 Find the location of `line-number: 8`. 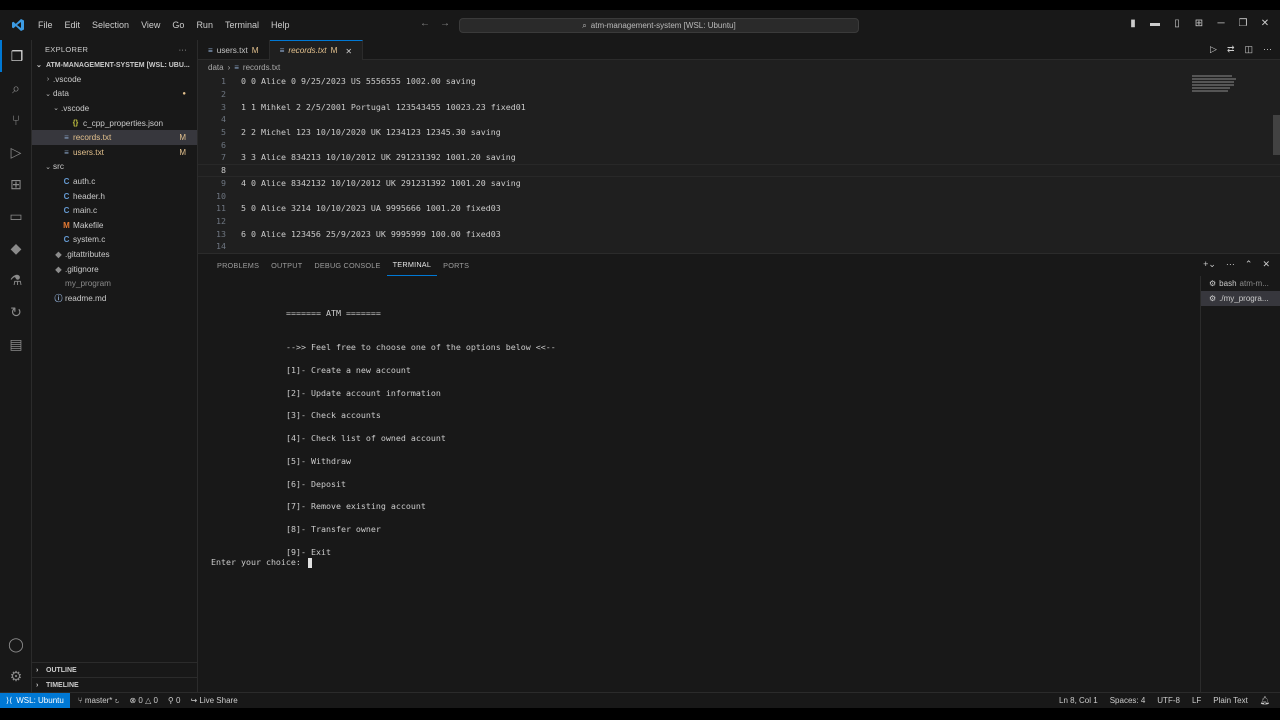

line-number: 8 is located at coordinates (223, 170).